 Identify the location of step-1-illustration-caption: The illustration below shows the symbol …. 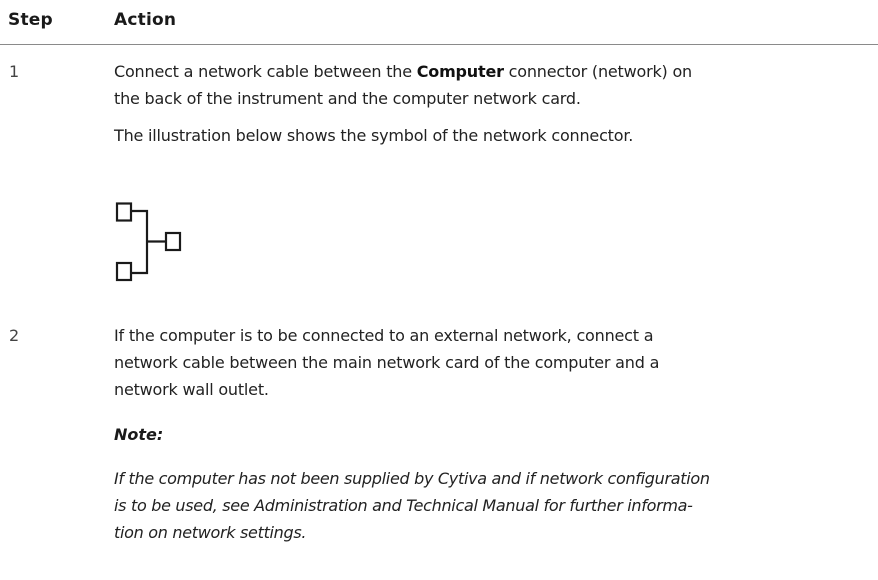
(374, 135).